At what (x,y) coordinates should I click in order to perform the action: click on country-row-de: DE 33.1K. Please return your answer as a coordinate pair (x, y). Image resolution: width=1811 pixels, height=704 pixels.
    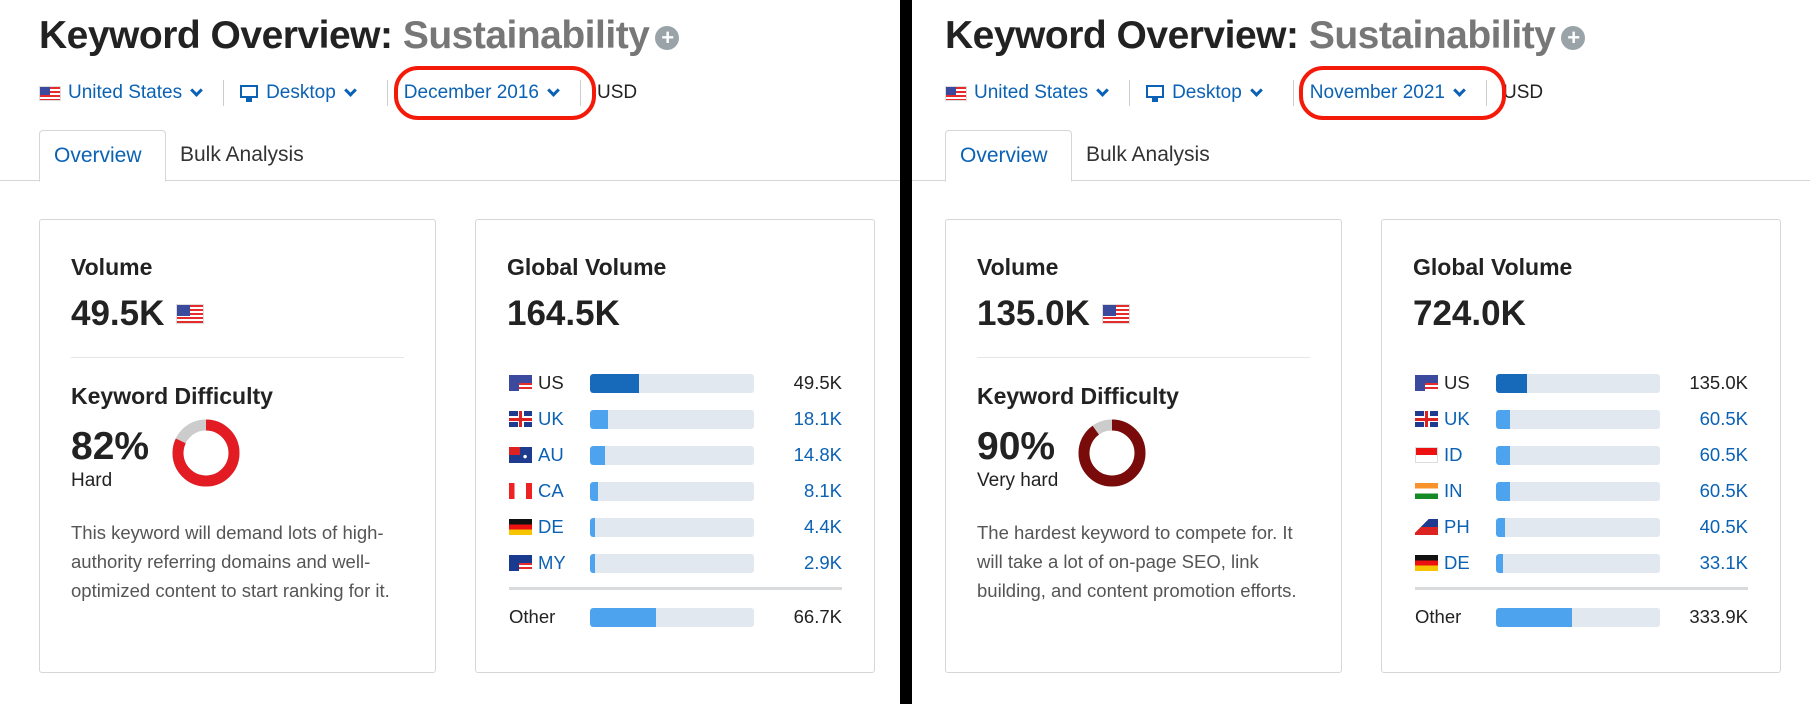
    Looking at the image, I should click on (1581, 563).